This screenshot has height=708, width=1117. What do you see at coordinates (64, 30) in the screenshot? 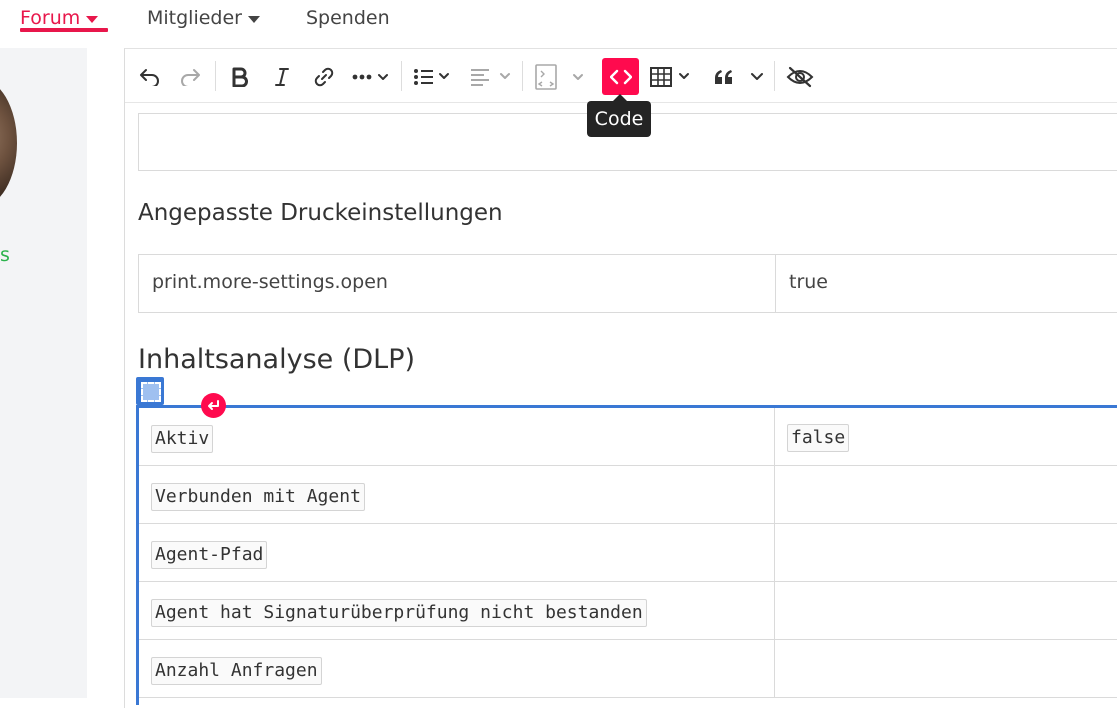
I see `nav-active-indicator` at bounding box center [64, 30].